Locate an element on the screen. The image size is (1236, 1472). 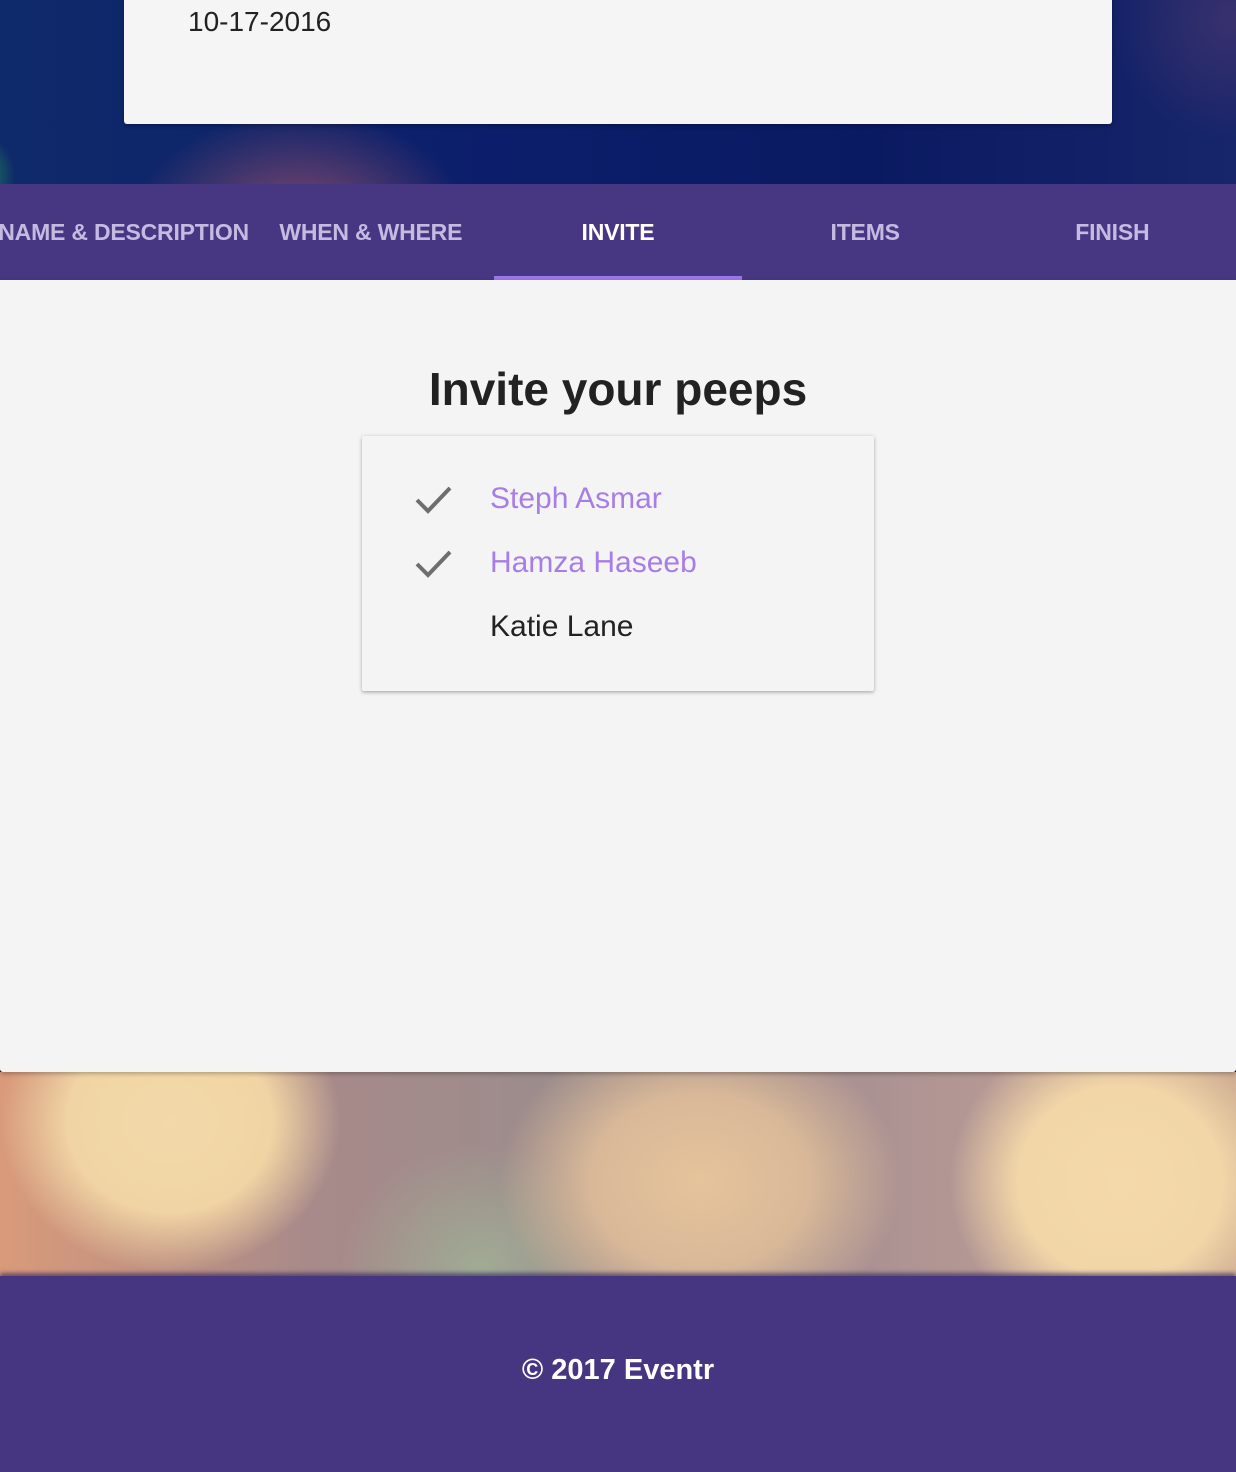
page-footer: © 2017 Eventr is located at coordinates (618, 1374).